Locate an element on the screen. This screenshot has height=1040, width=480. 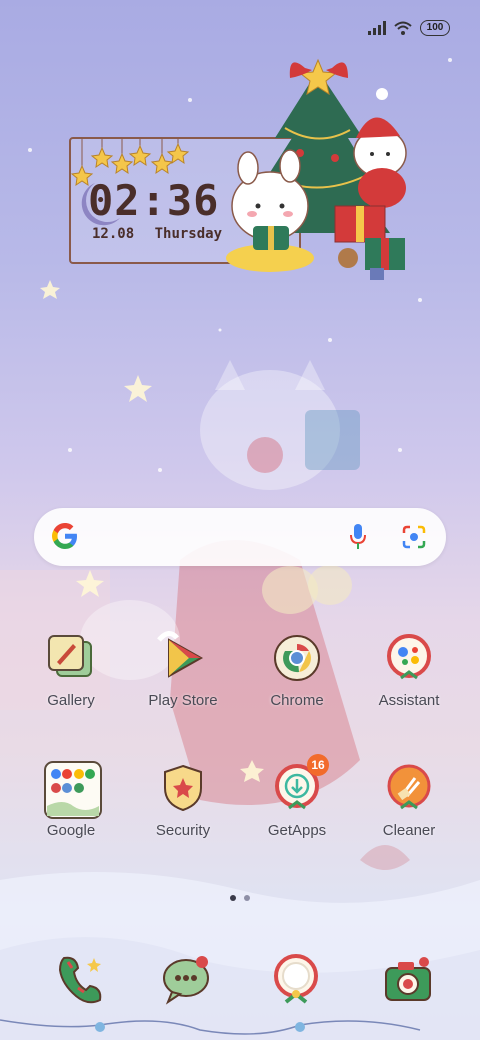
messages-icon is located at coordinates (186, 980).